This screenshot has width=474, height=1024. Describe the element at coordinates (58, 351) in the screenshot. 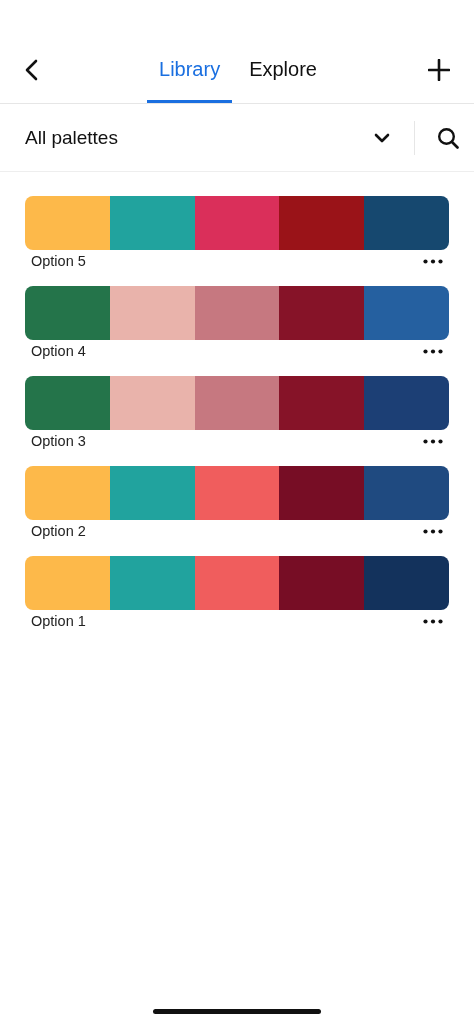

I see `palette-name: Option 4` at that location.